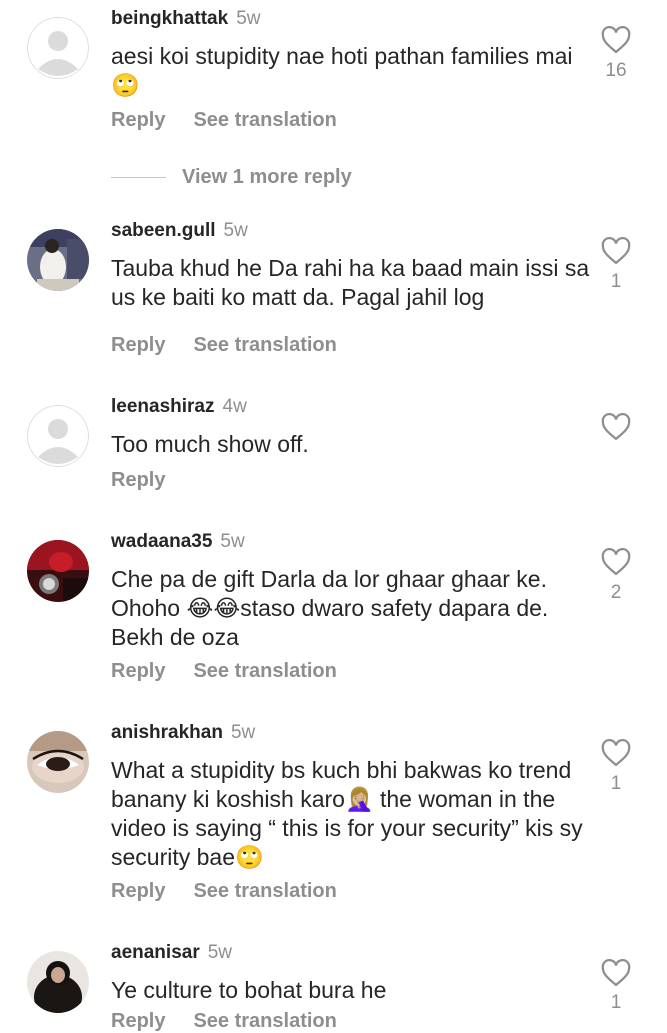 This screenshot has width=667, height=1033. What do you see at coordinates (161, 541) in the screenshot?
I see `comment-username: wadaana35` at bounding box center [161, 541].